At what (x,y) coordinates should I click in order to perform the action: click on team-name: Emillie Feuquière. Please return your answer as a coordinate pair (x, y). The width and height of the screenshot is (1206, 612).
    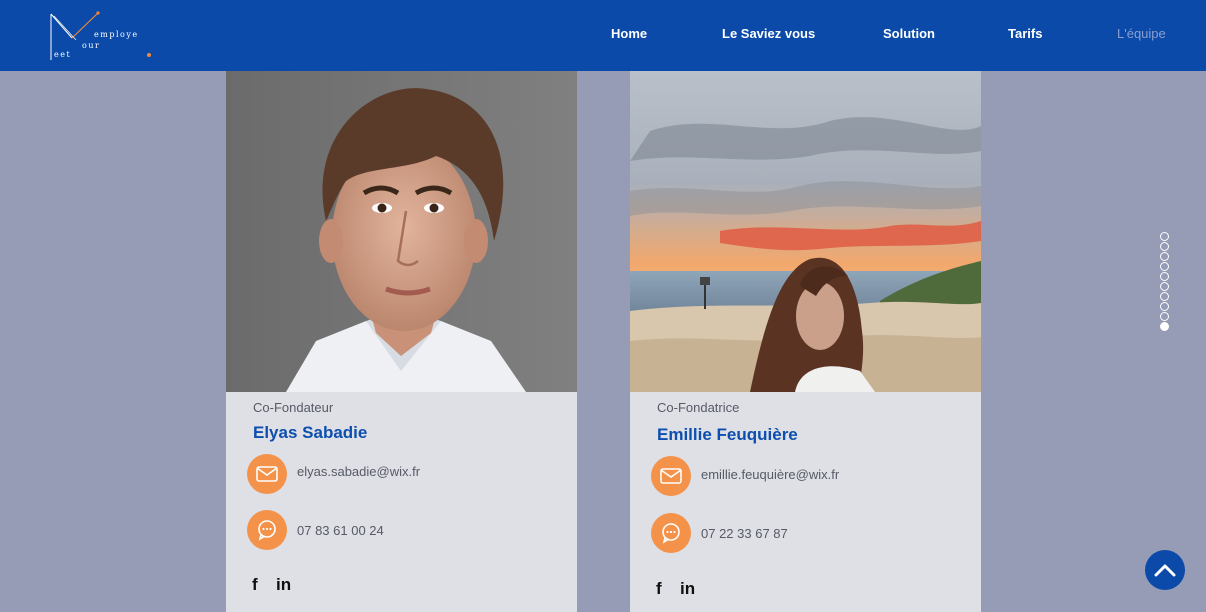
    Looking at the image, I should click on (727, 434).